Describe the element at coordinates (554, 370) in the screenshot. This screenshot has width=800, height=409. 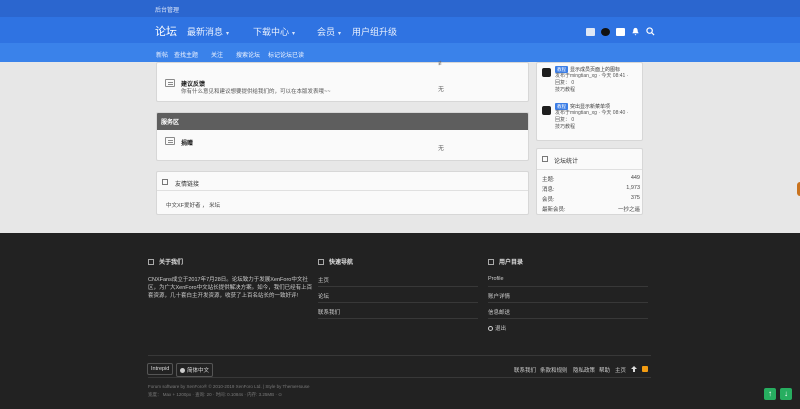
I see `footer-bottom-terms: 条款和规则` at that location.